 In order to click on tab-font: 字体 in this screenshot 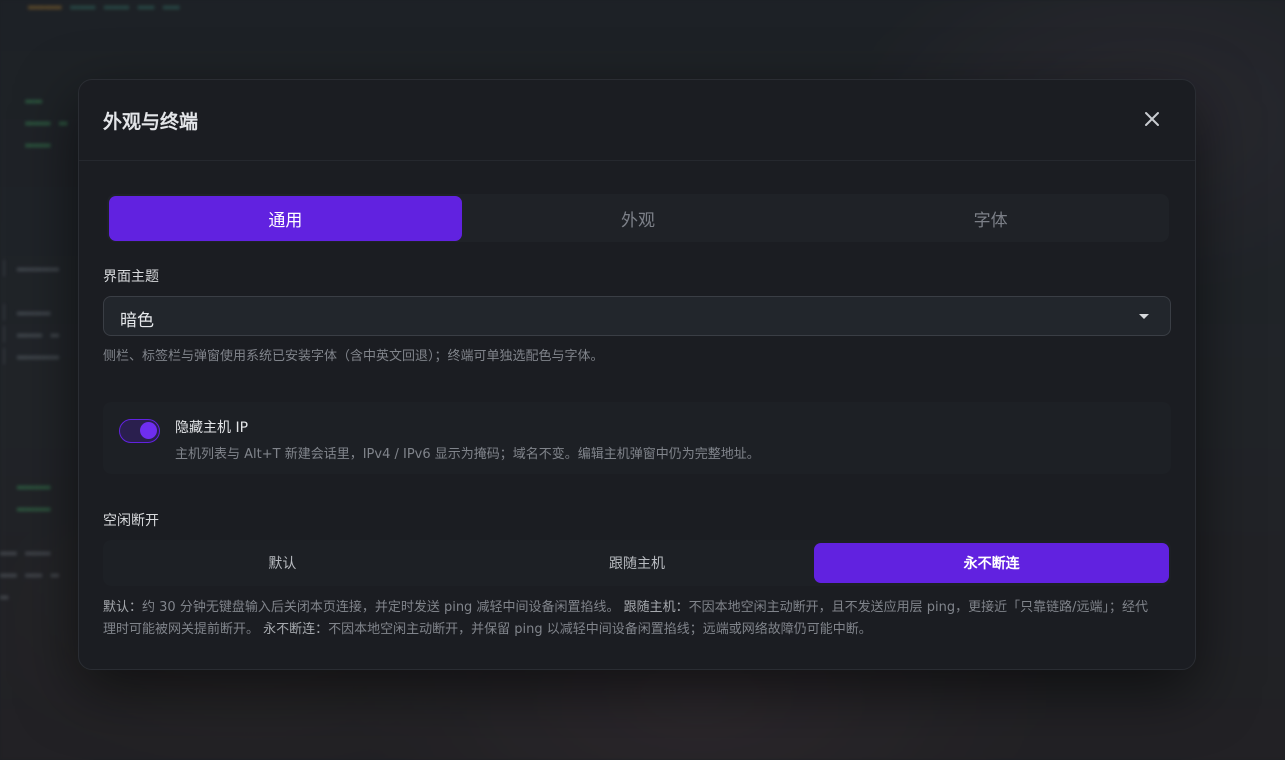, I will do `click(990, 218)`.